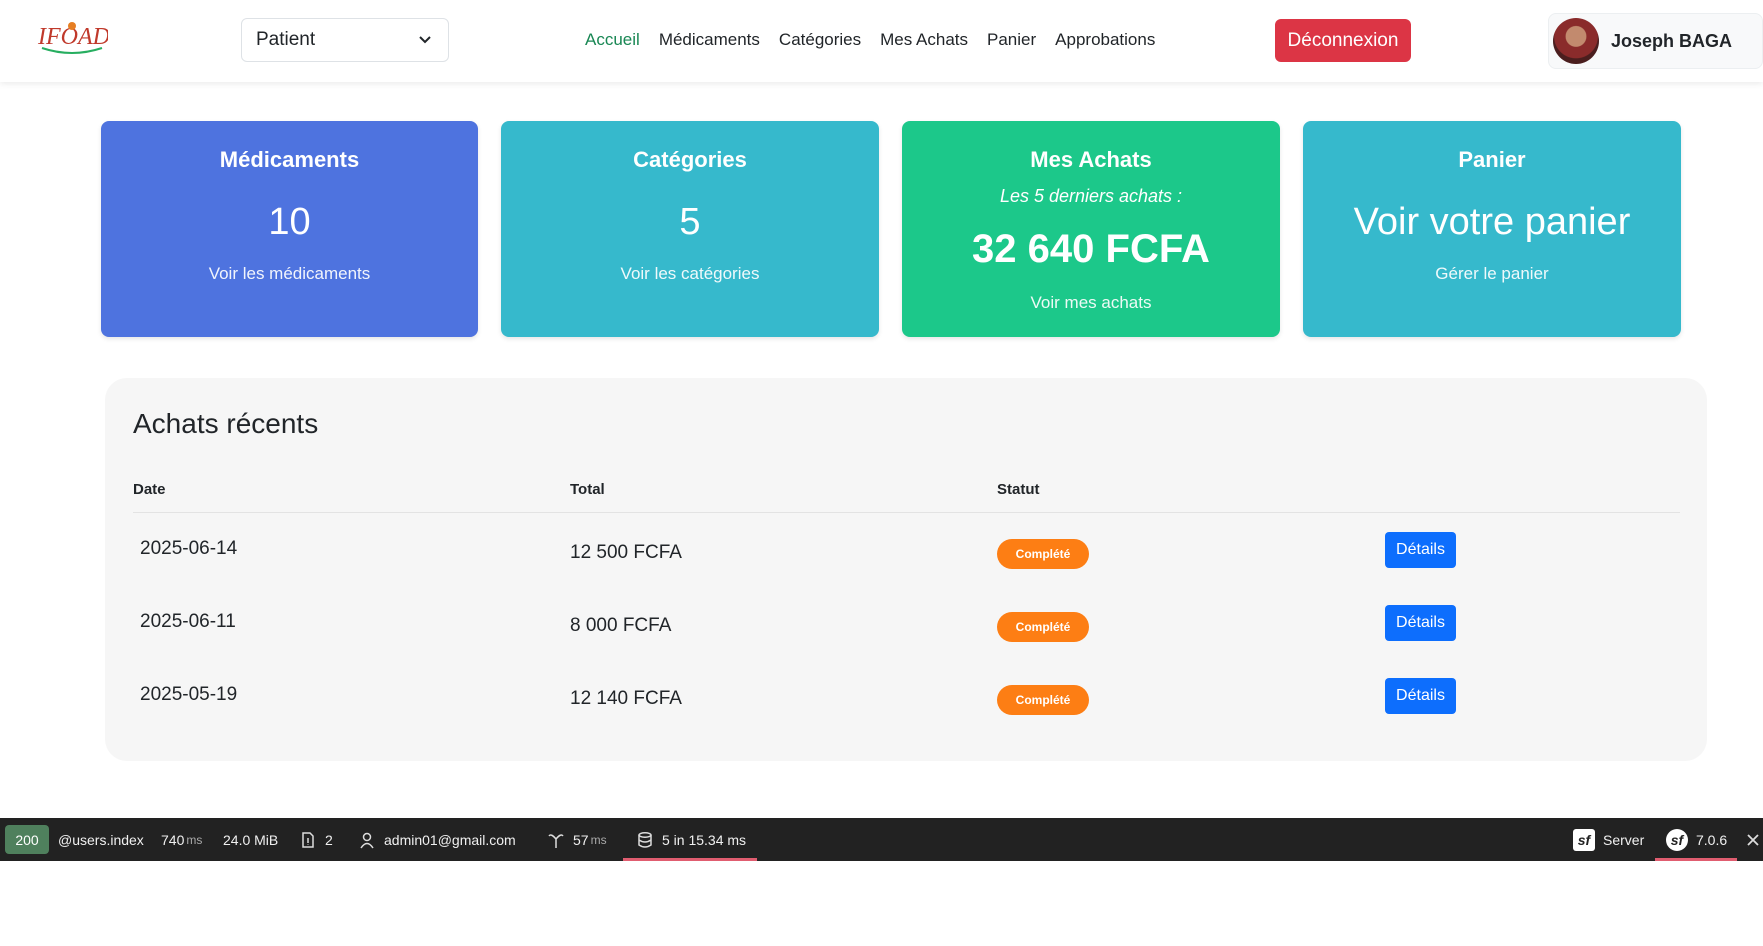  What do you see at coordinates (425, 40) in the screenshot?
I see `chevron-down-icon` at bounding box center [425, 40].